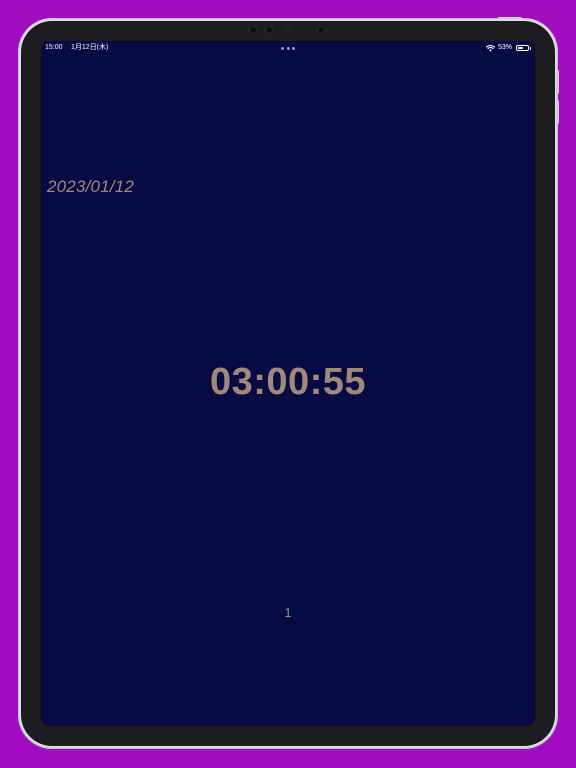  I want to click on sensor-icon, so click(287, 29).